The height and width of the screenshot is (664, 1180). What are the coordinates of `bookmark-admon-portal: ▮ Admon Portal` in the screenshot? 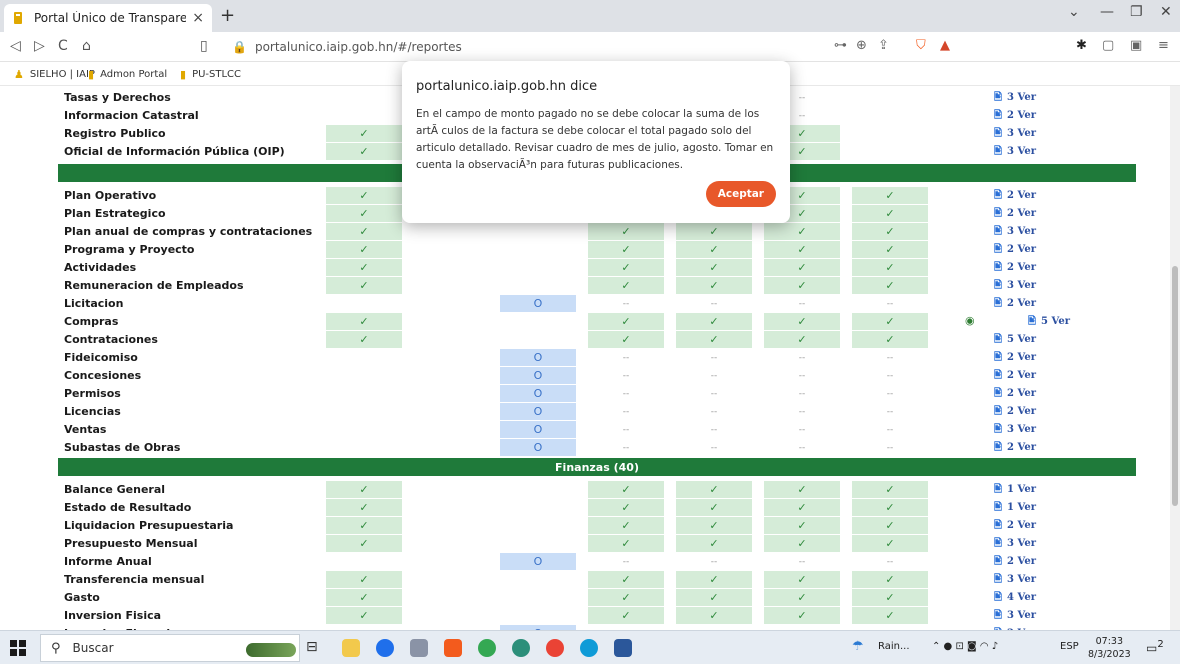 It's located at (127, 74).